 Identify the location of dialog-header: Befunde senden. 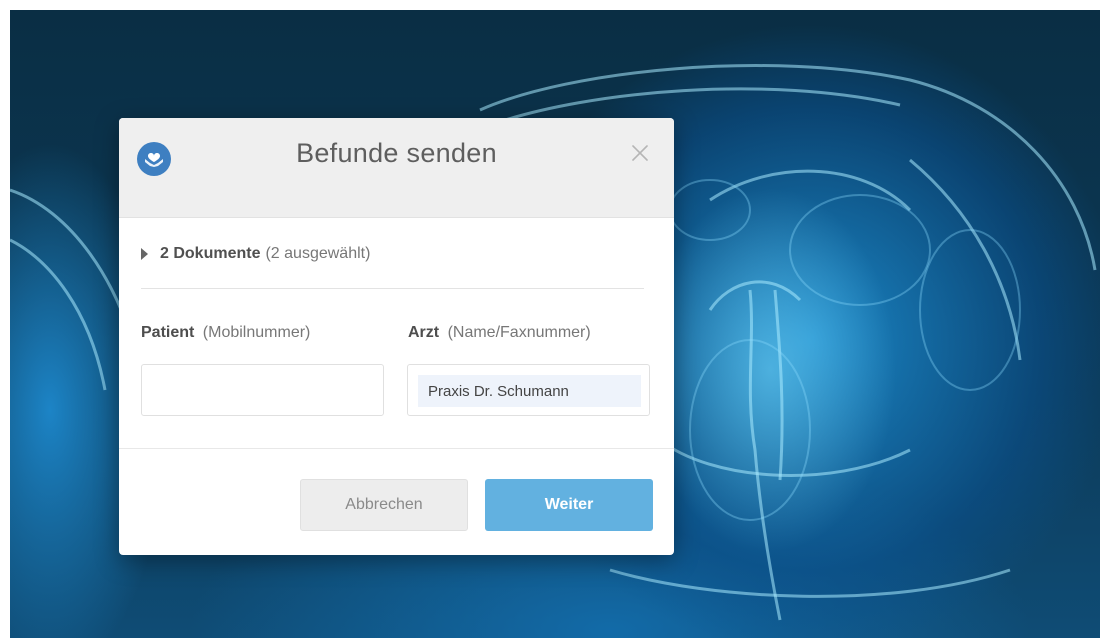
(396, 168).